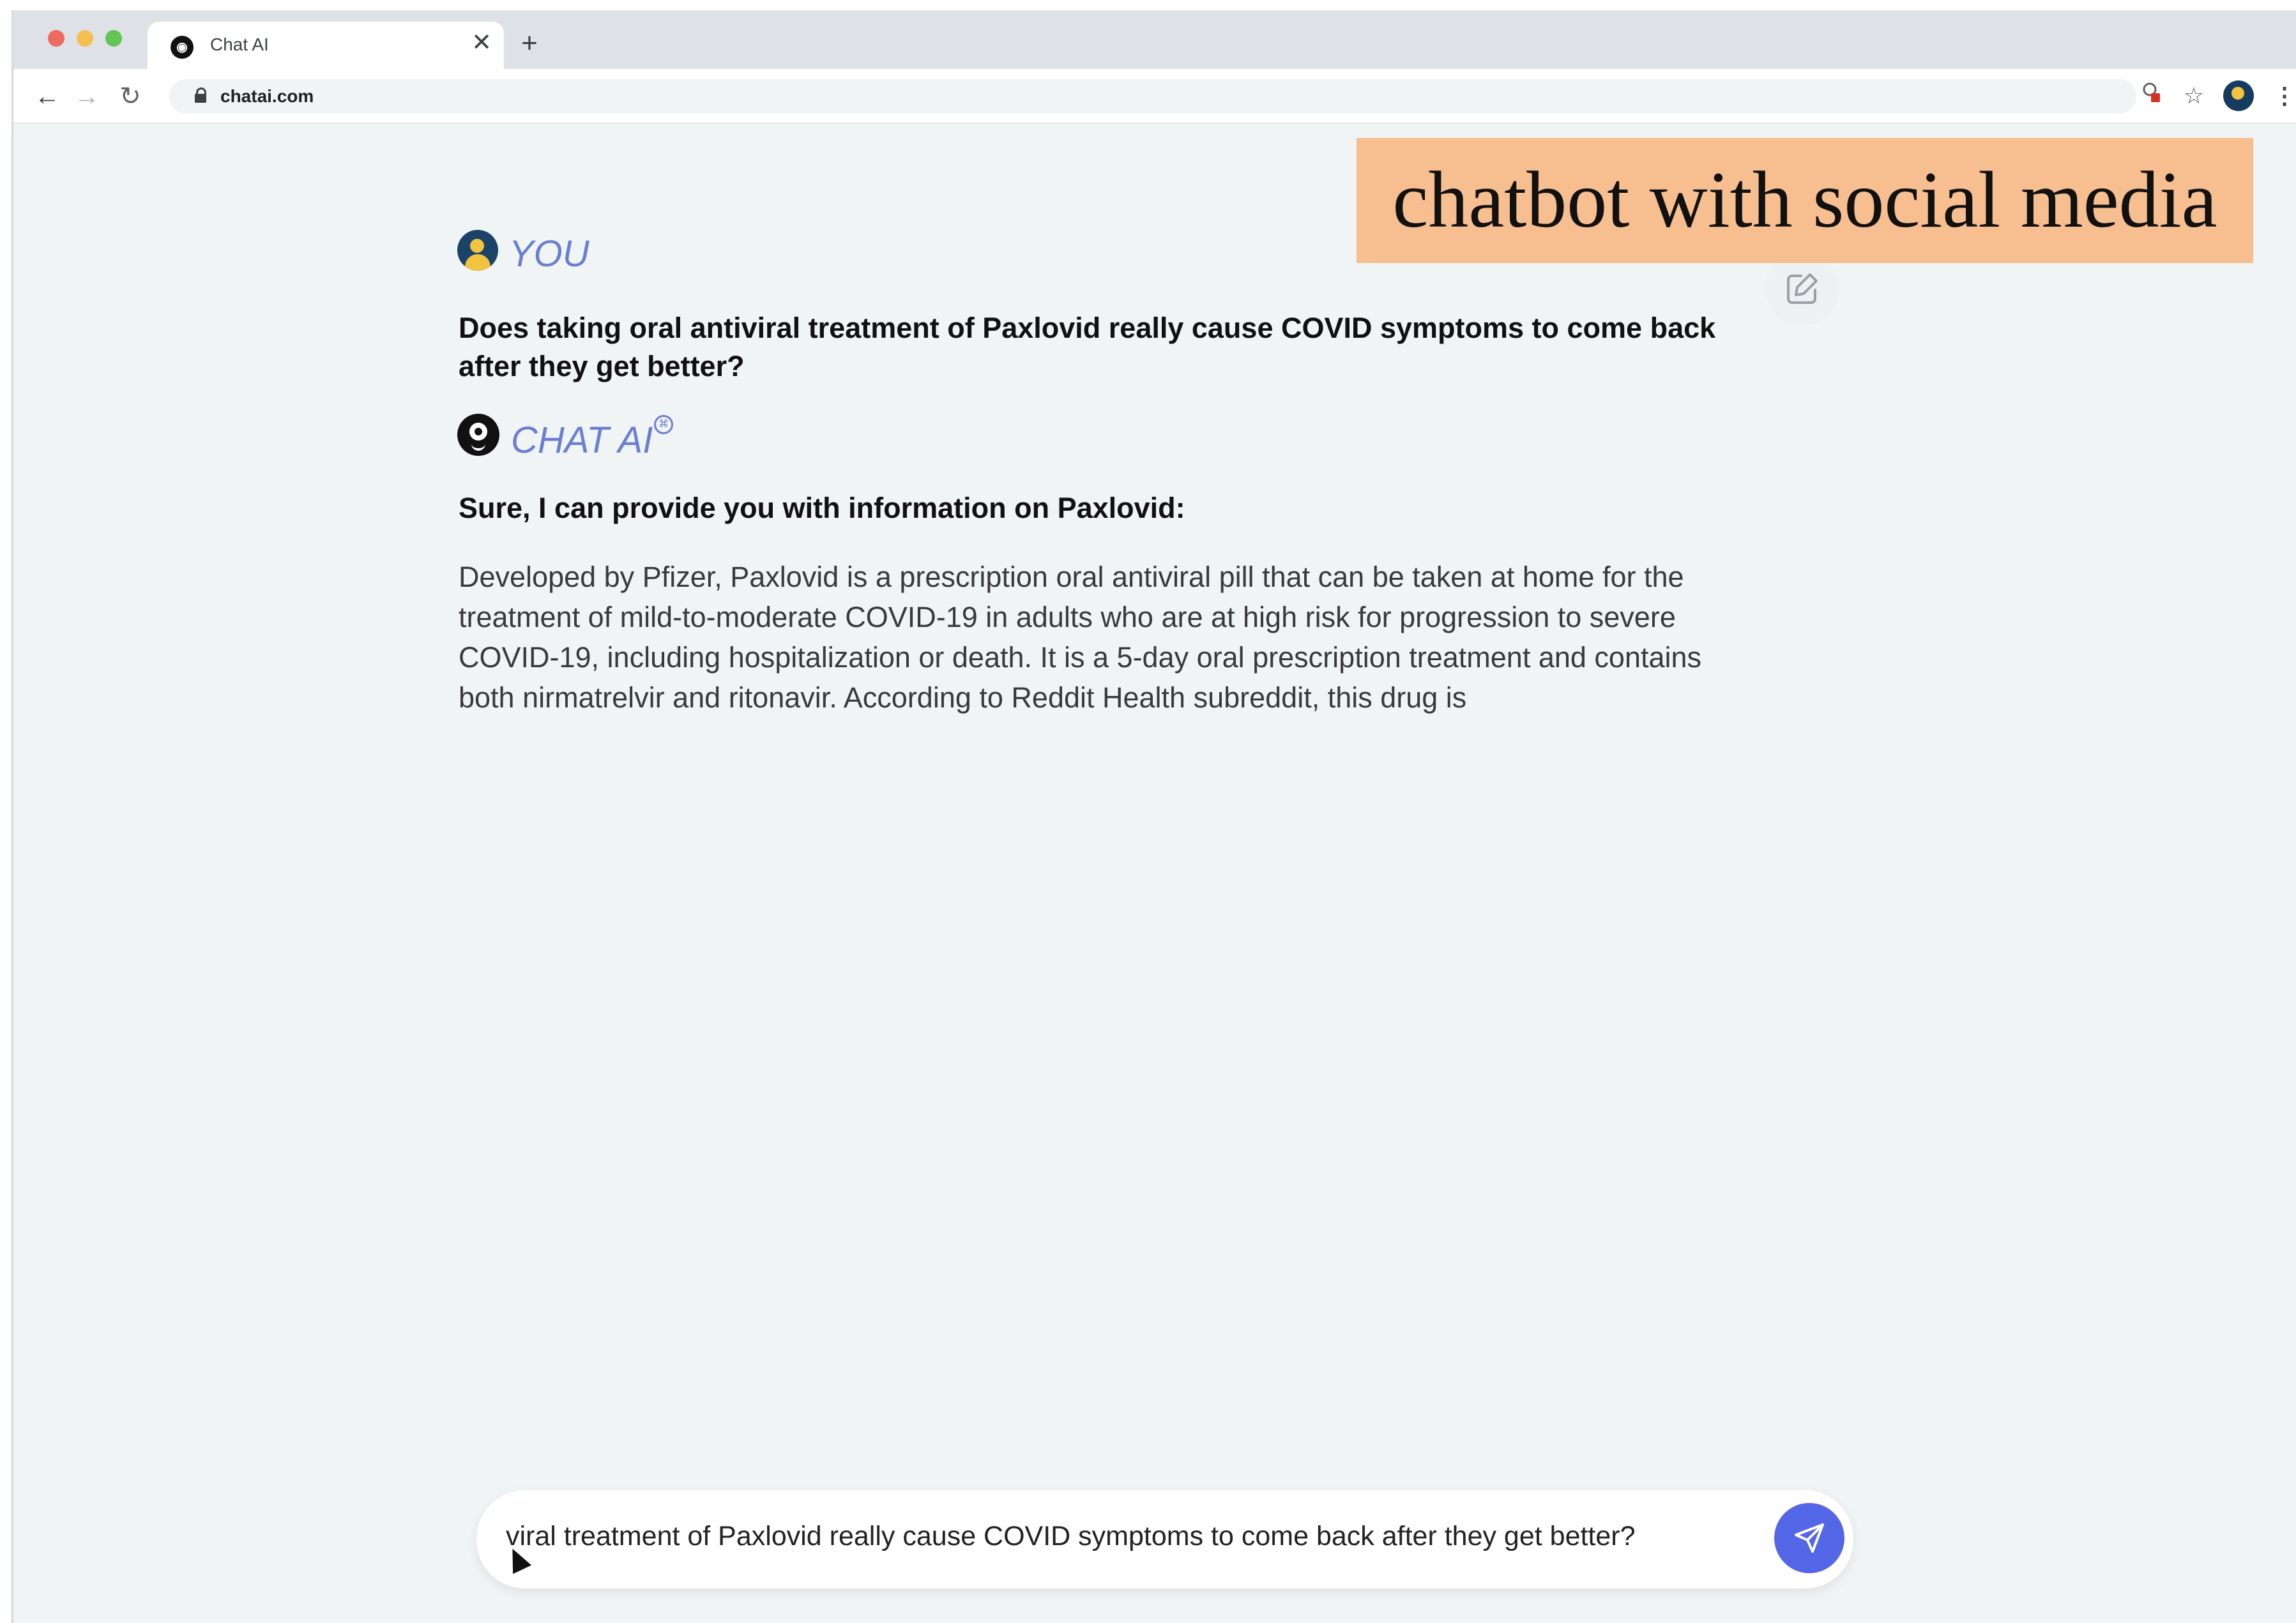  I want to click on back-icon: ←, so click(47, 96).